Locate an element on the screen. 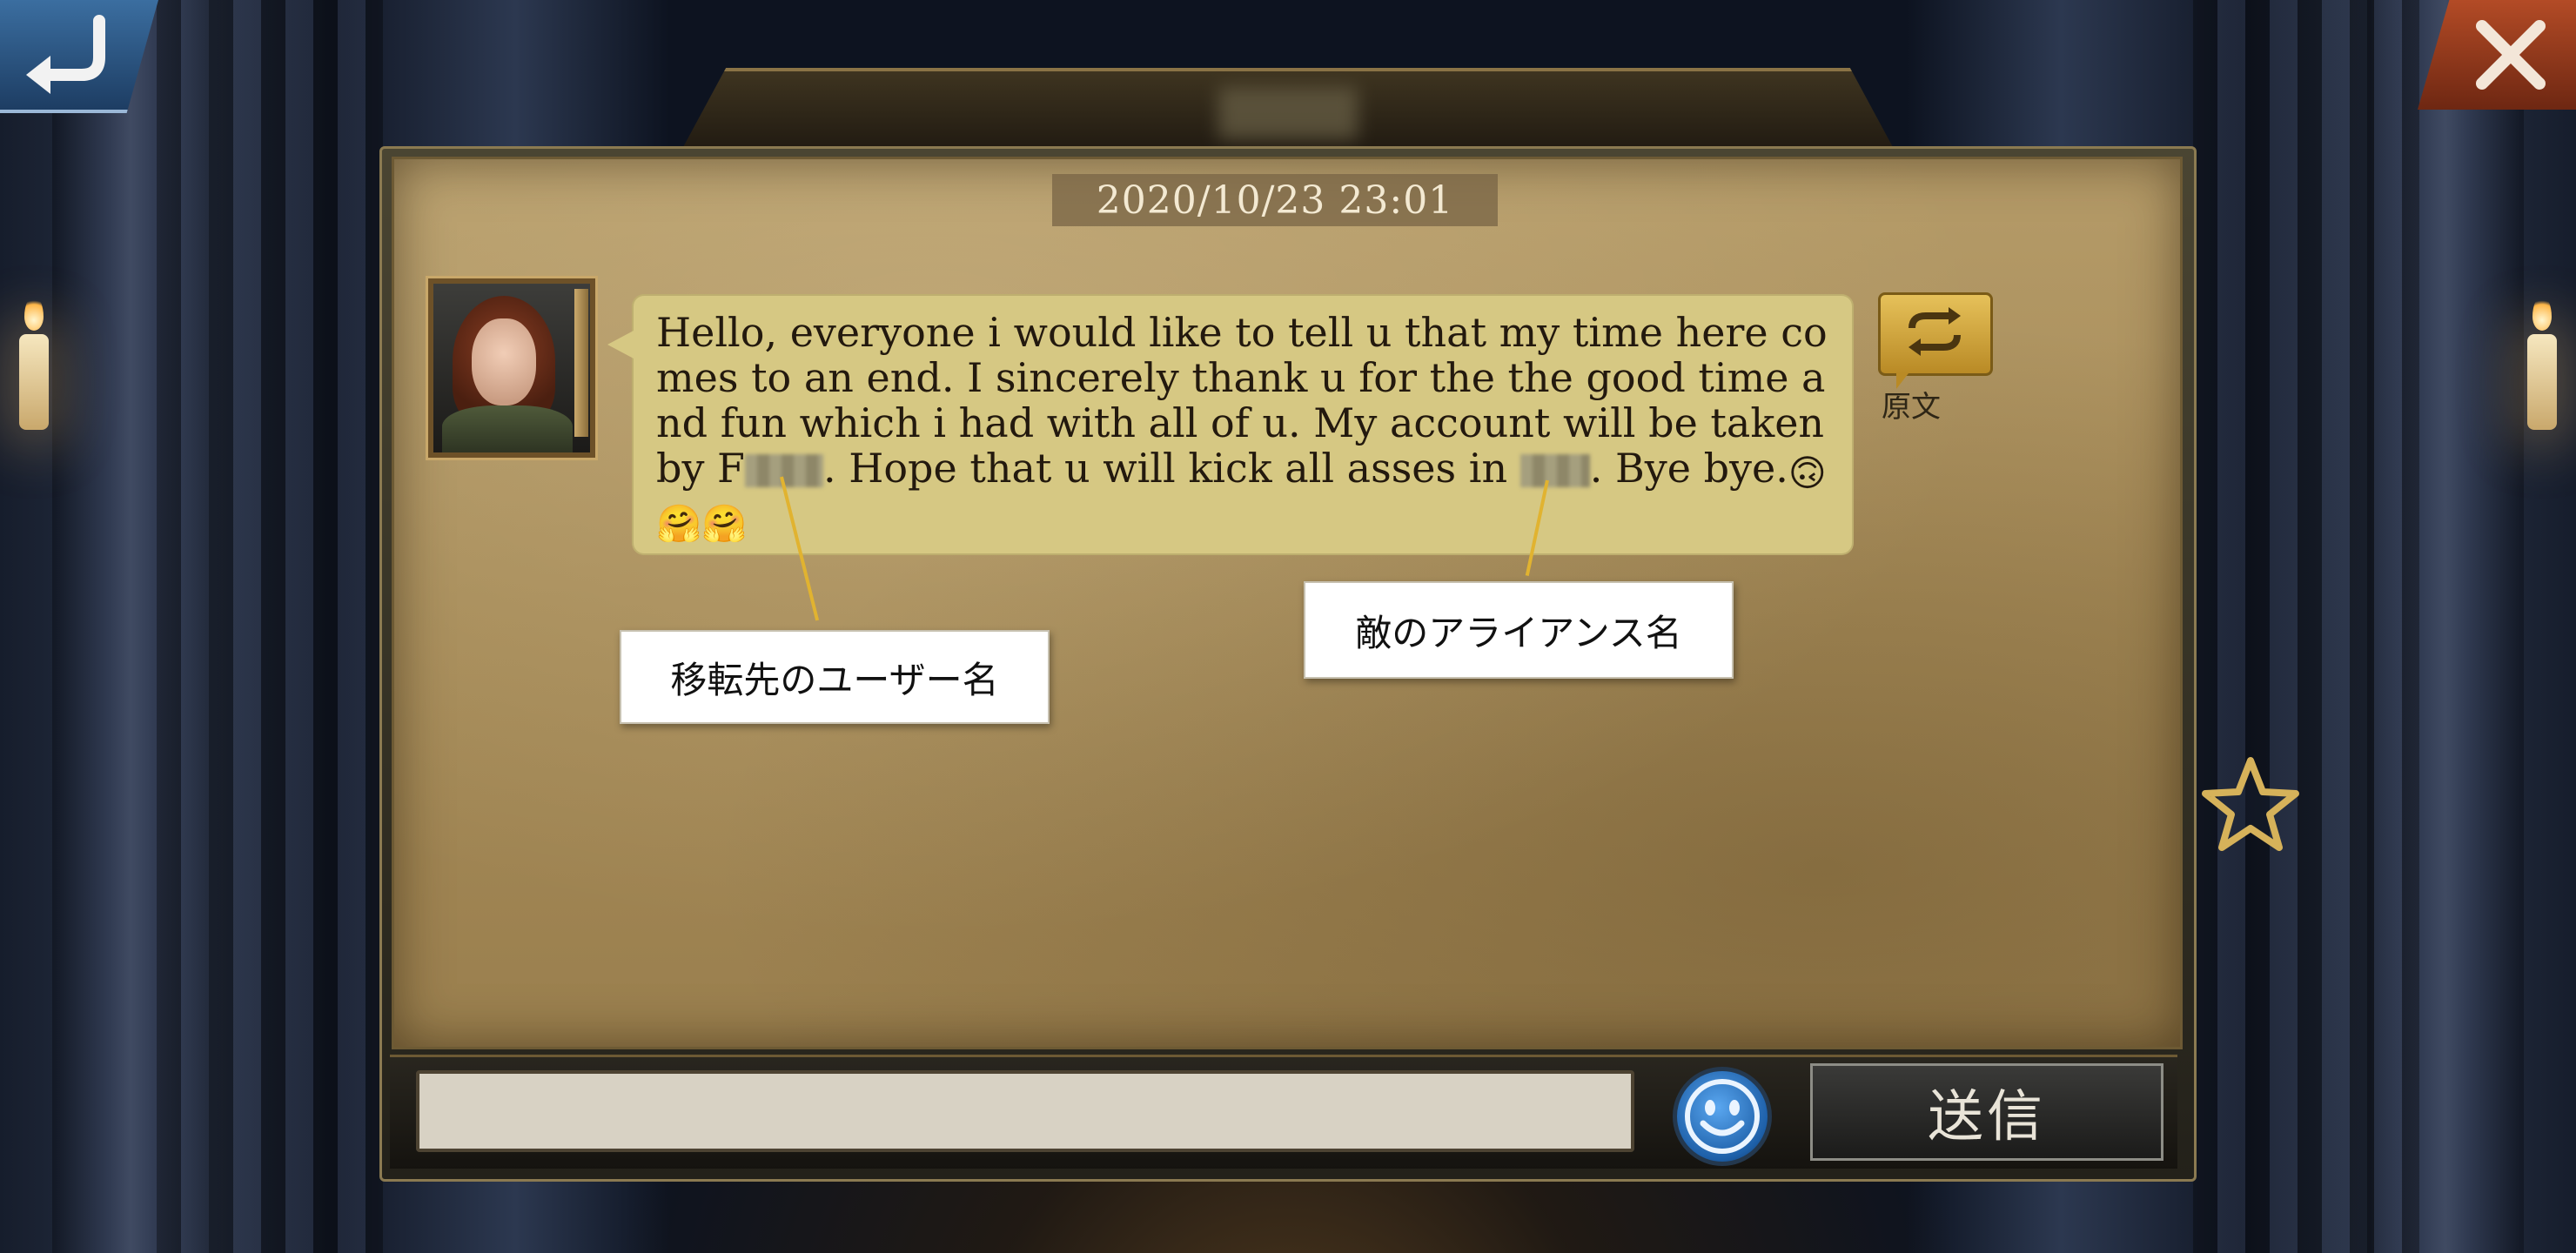 Image resolution: width=2576 pixels, height=1253 pixels. message-input is located at coordinates (1025, 1111).